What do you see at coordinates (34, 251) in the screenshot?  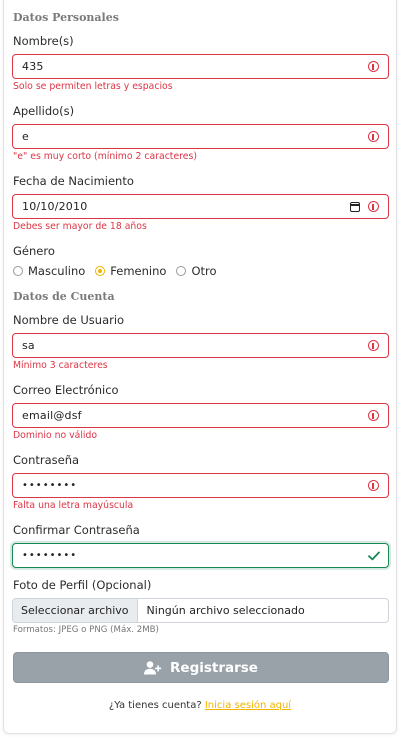 I see `genero-label: Género` at bounding box center [34, 251].